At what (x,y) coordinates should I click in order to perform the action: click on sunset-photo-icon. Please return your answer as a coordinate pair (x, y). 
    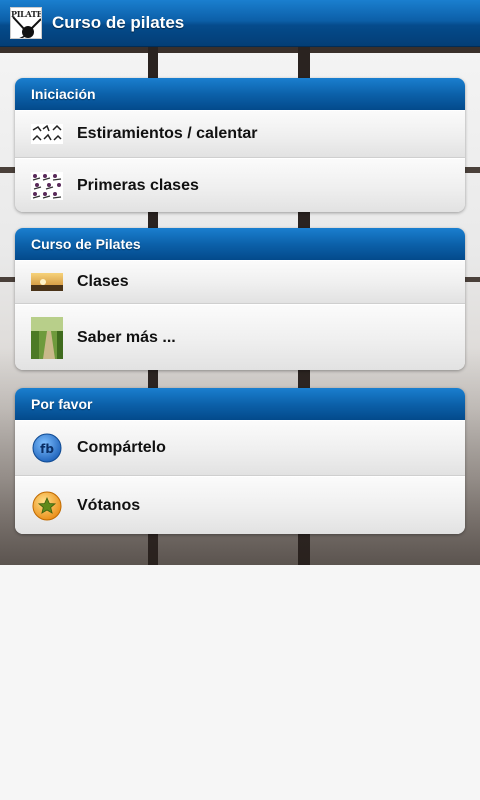
    Looking at the image, I should click on (47, 282).